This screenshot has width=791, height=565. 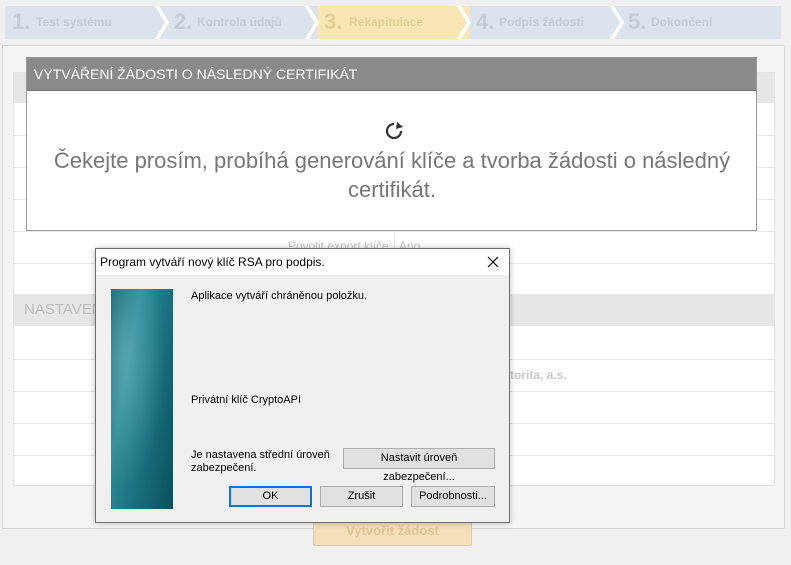 I want to click on close-icon, so click(x=493, y=262).